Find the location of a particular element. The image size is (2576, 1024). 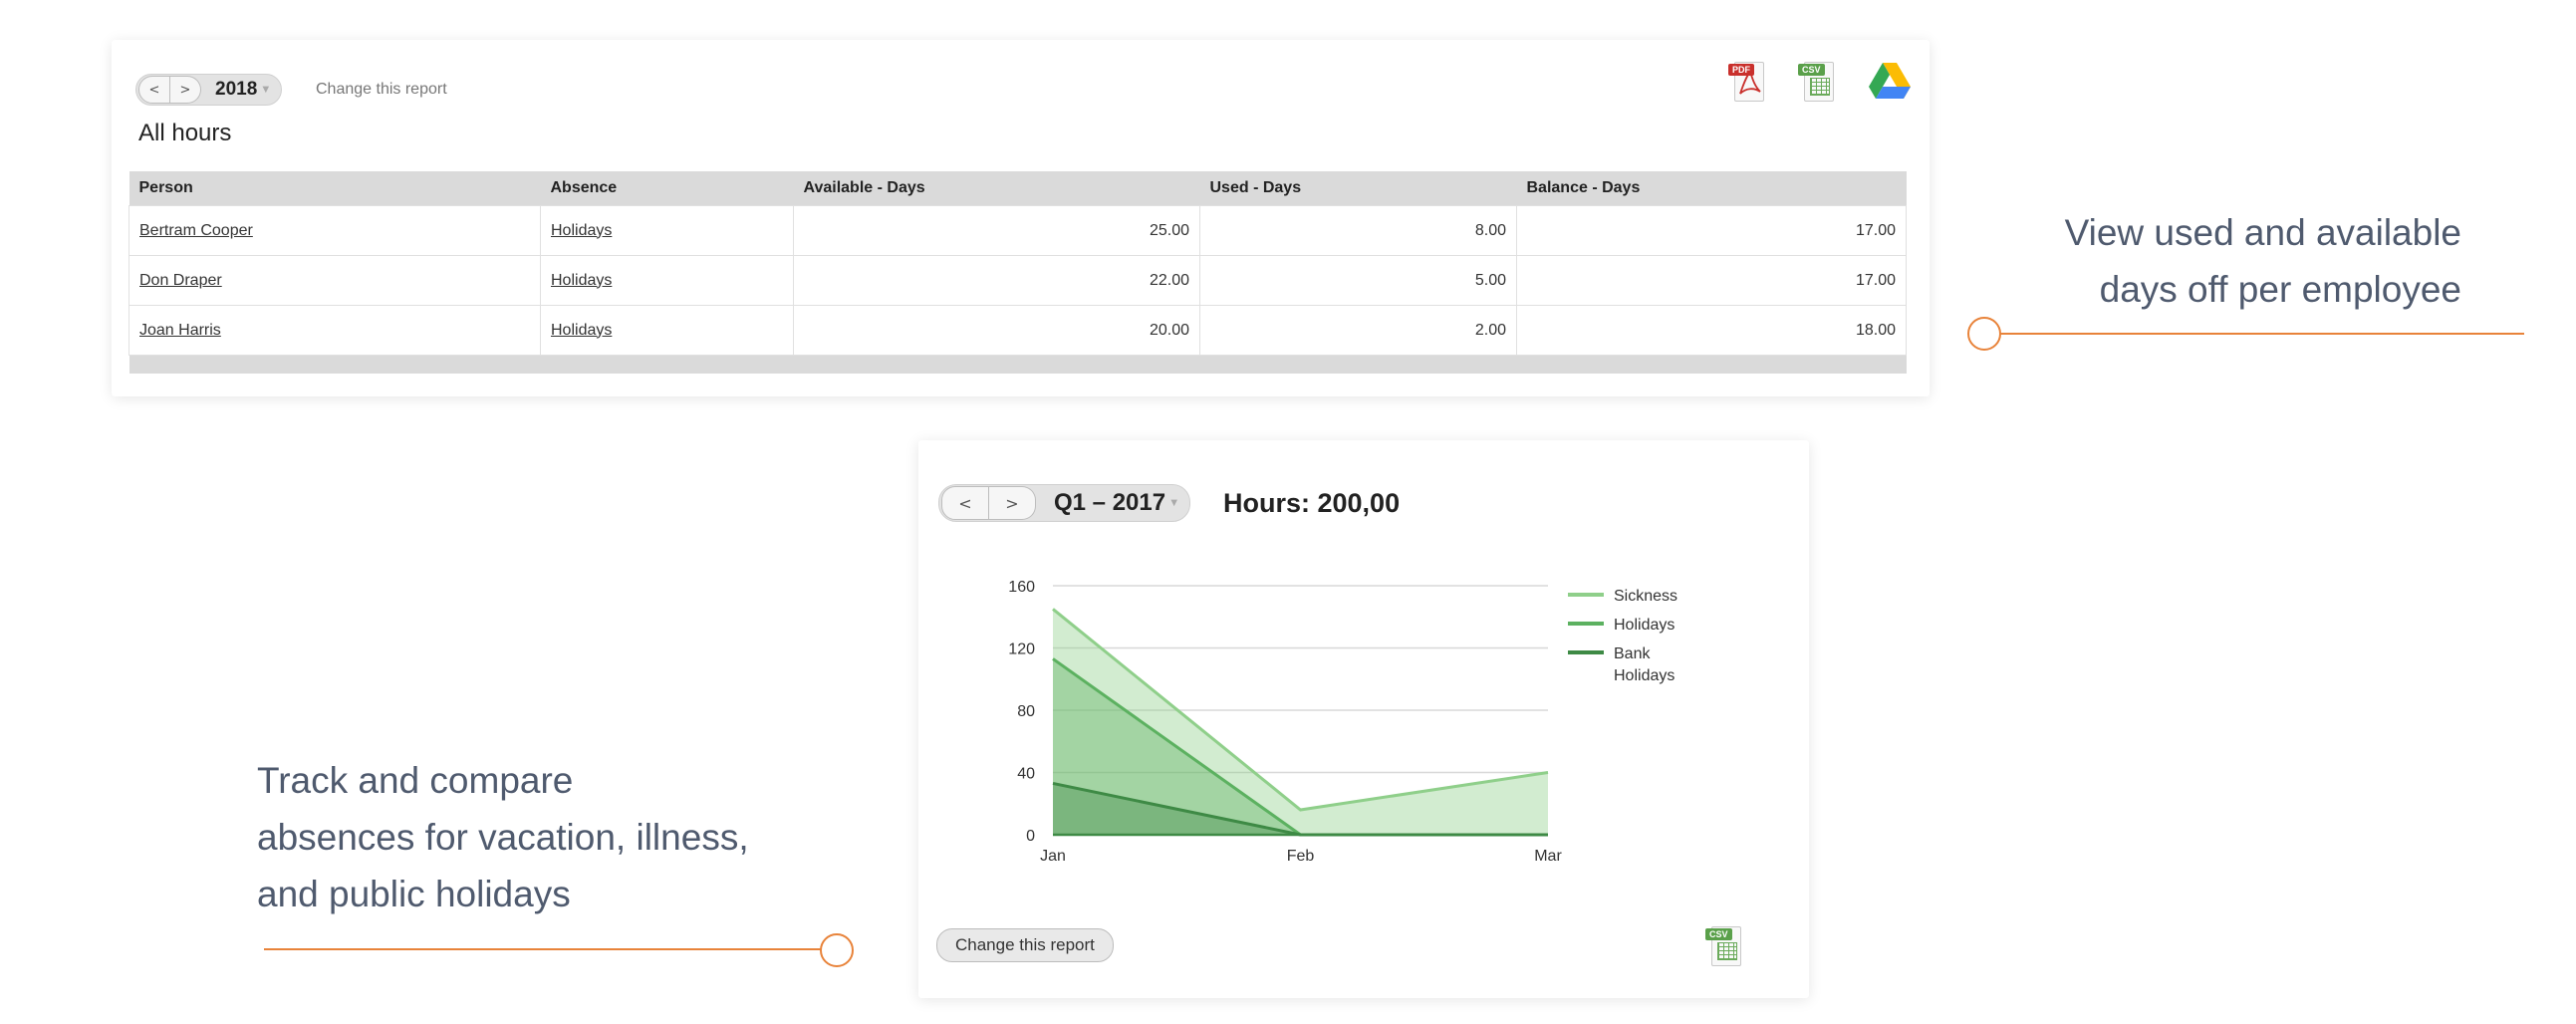

change-report-link: Change this report is located at coordinates (381, 90).